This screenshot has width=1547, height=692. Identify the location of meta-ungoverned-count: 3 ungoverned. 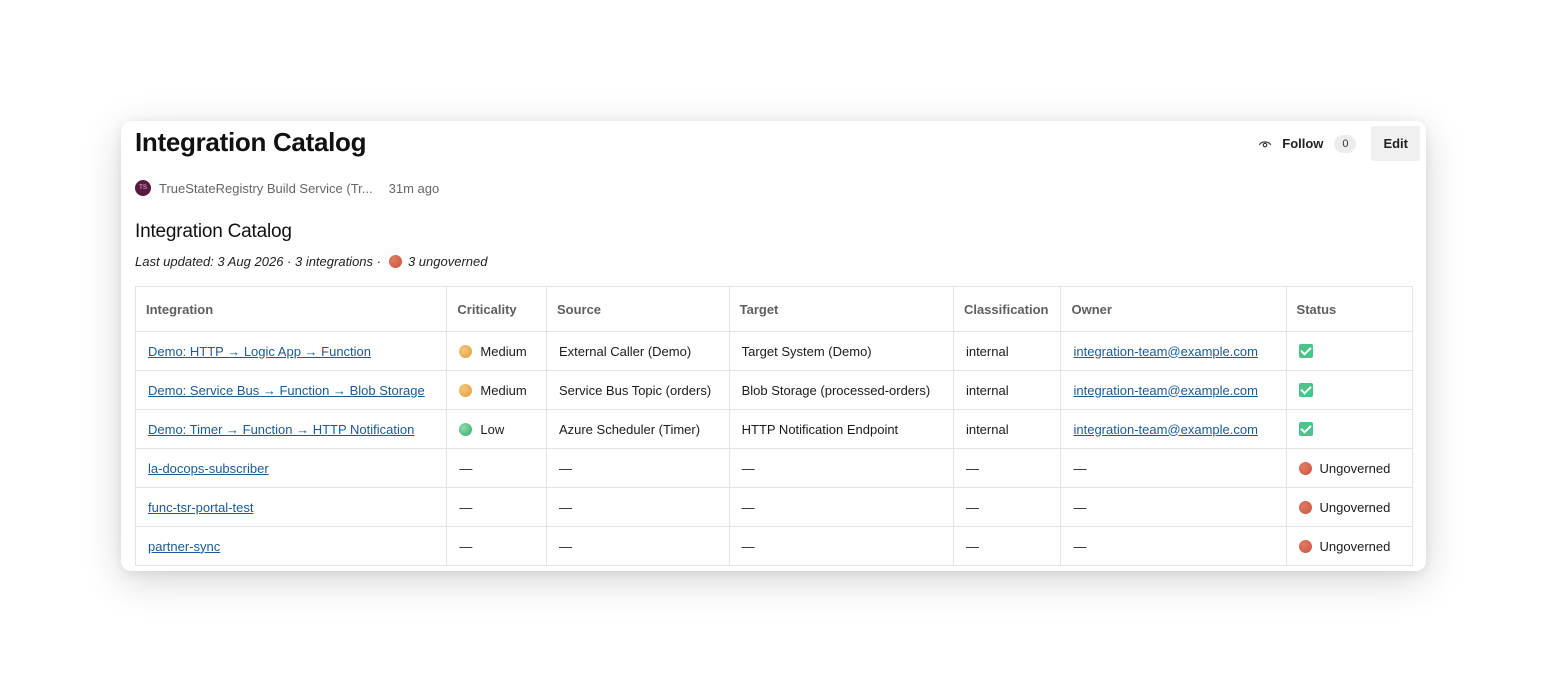
(447, 261).